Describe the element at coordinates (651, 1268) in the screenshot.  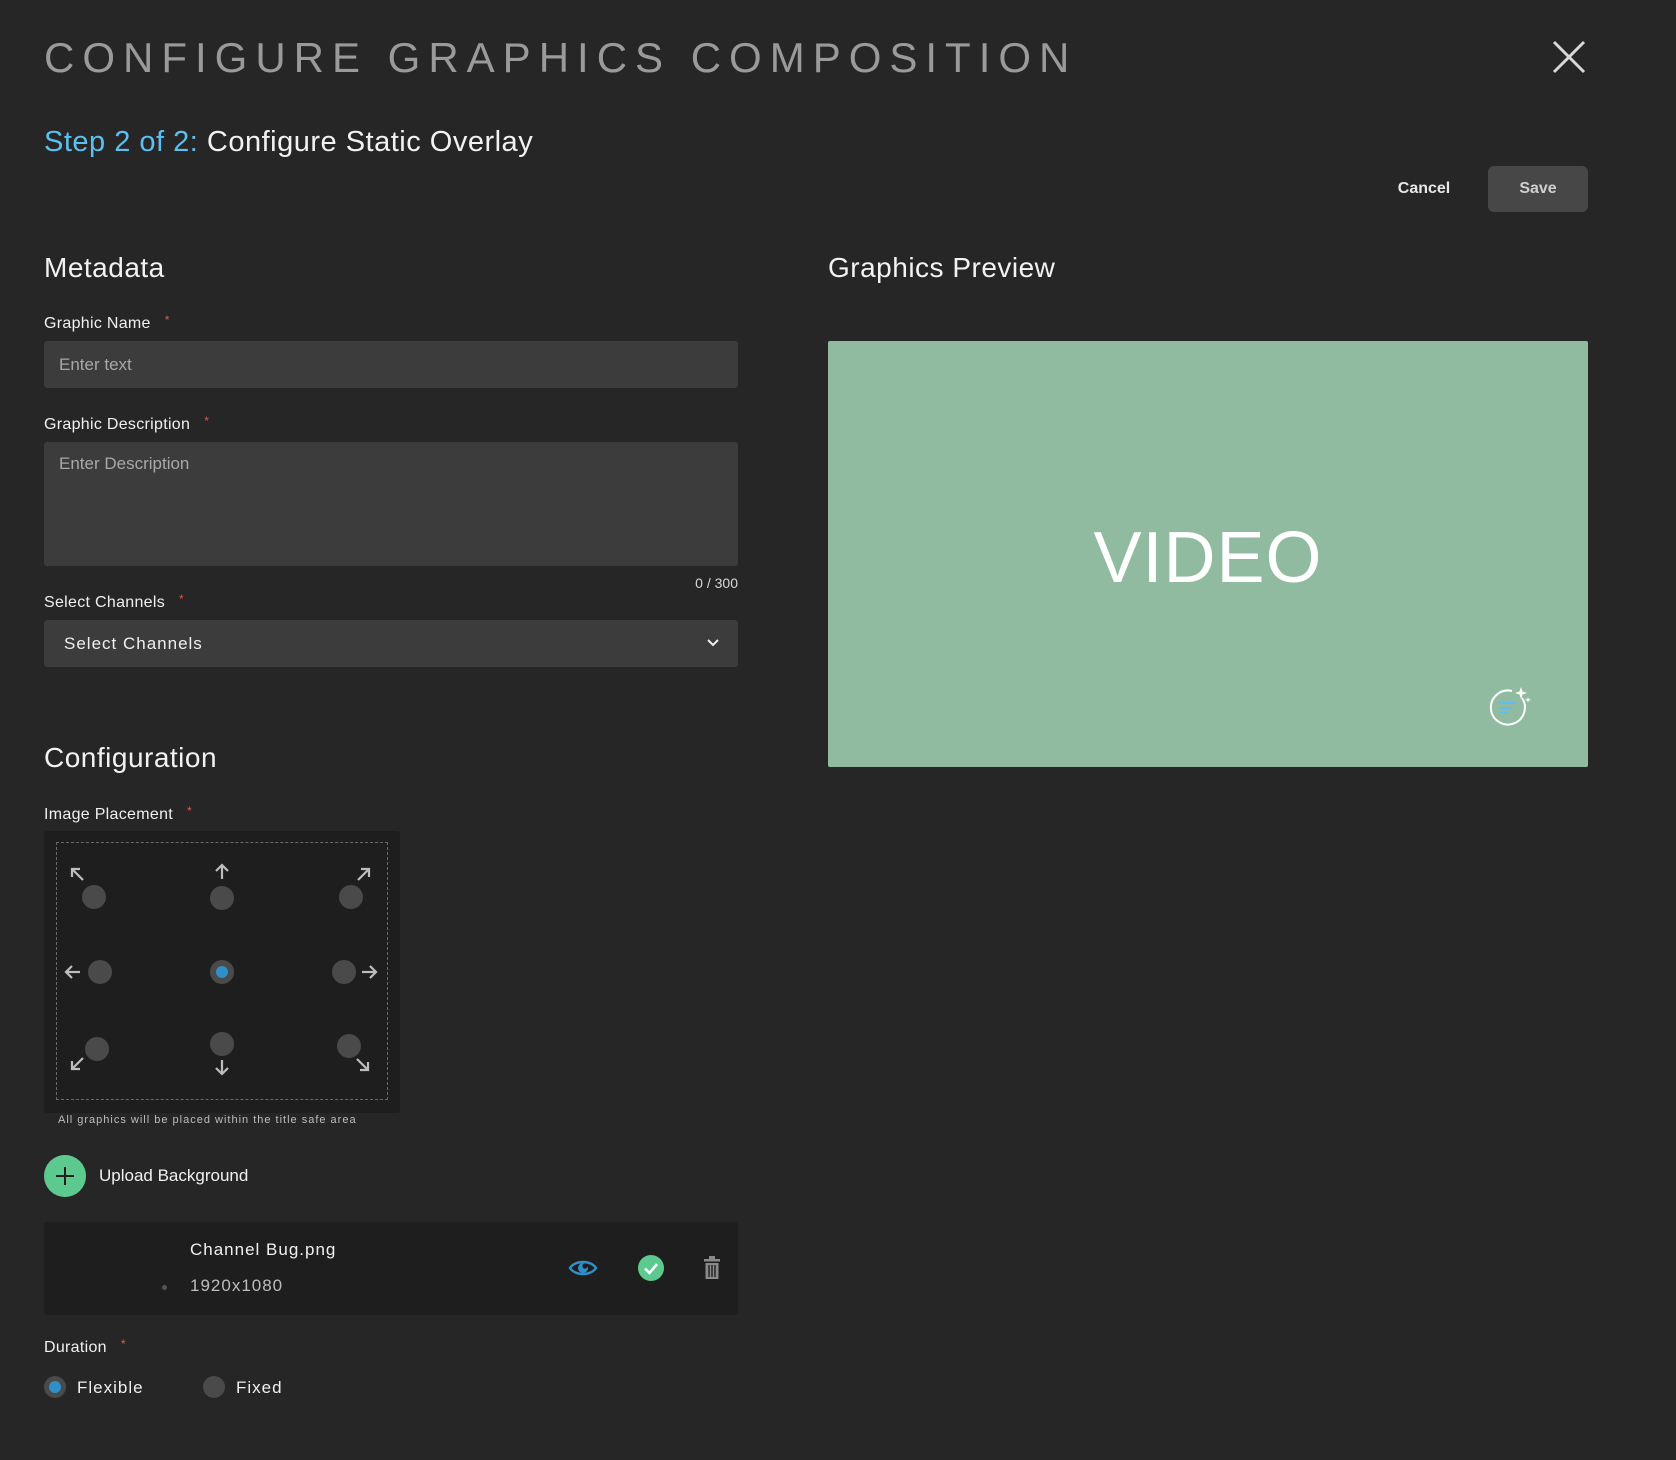
I see `check-circle-icon` at that location.